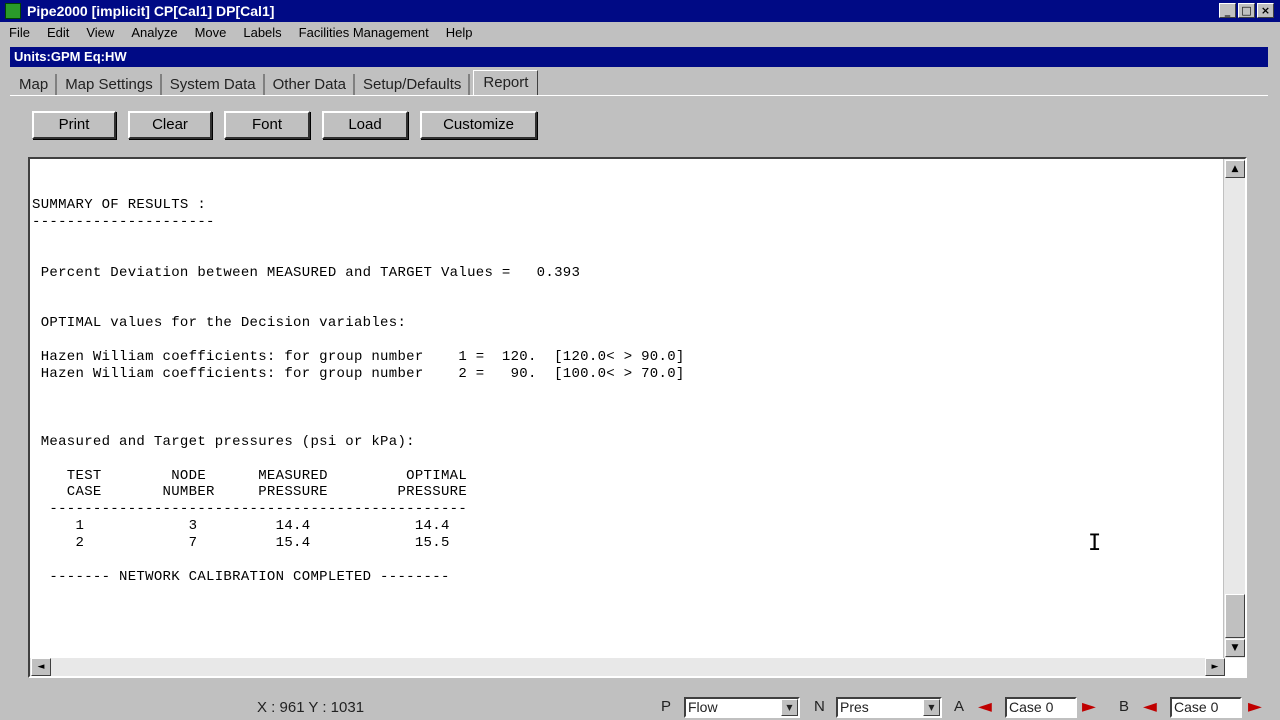  Describe the element at coordinates (985, 707) in the screenshot. I see `a-previous-arrow-icon: ◄` at that location.